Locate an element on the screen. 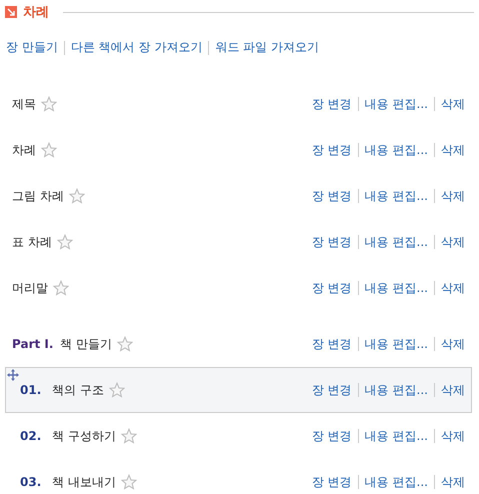 This screenshot has height=494, width=479. chapter-row: 01. 책의 구조 장 변경 내용 편집... 삭제 is located at coordinates (238, 390).